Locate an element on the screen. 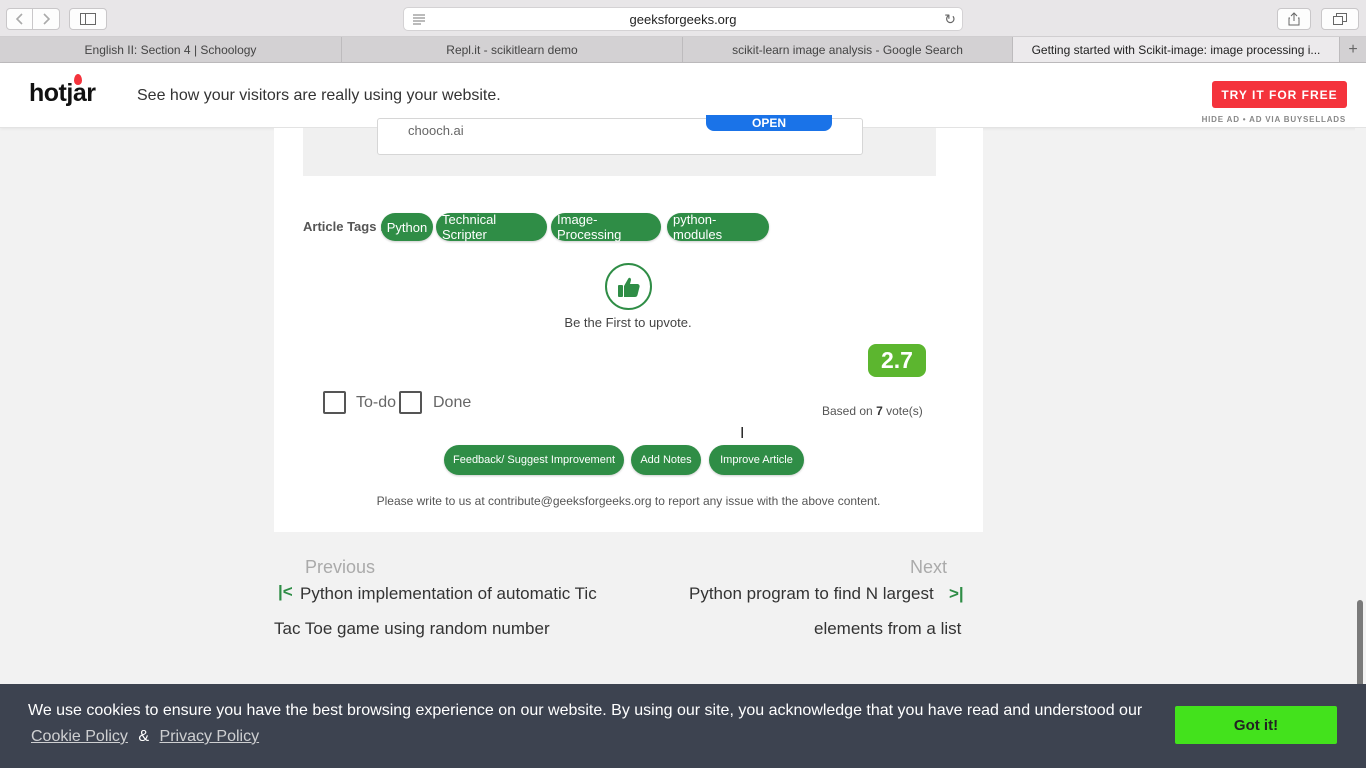 The width and height of the screenshot is (1366, 768). feedback-button: Feedback/ Suggest Improvement is located at coordinates (534, 460).